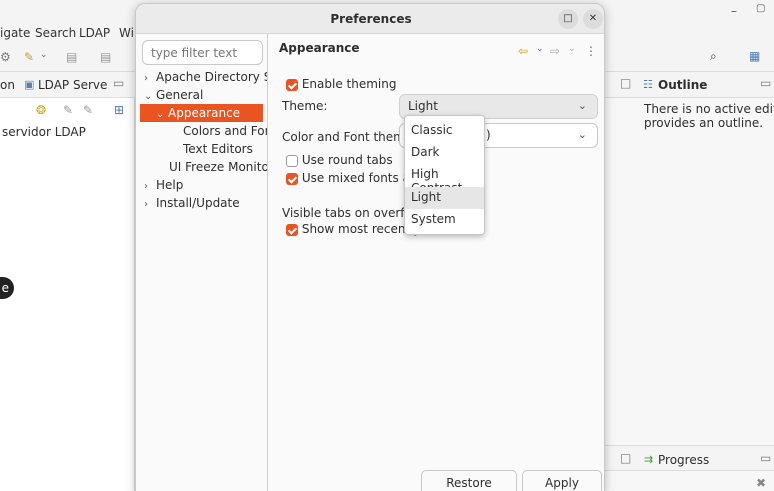  I want to click on tree-item-help: › Help, so click(205, 185).